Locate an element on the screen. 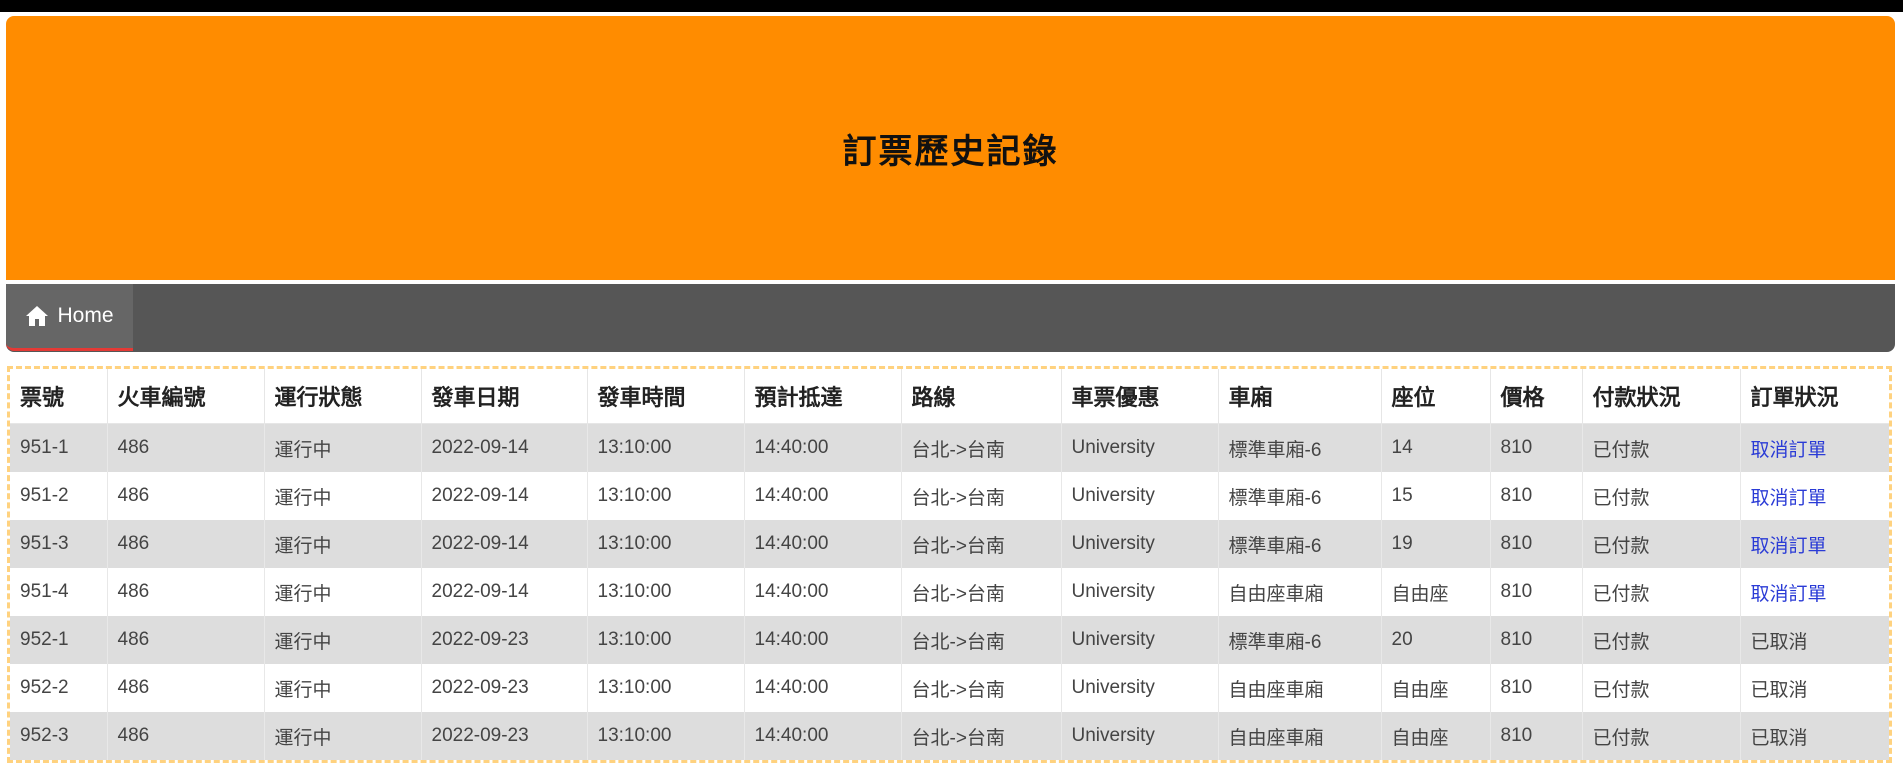  nav-home-link: Home is located at coordinates (69, 317).